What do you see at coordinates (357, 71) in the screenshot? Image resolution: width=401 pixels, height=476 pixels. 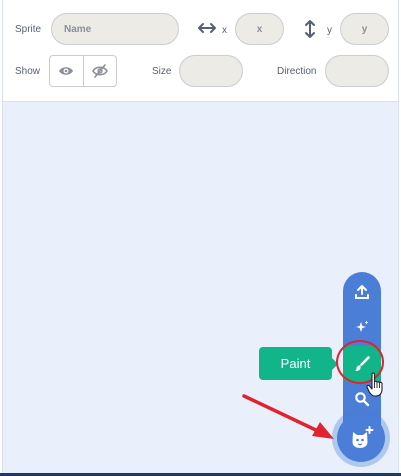 I see `direction-input` at bounding box center [357, 71].